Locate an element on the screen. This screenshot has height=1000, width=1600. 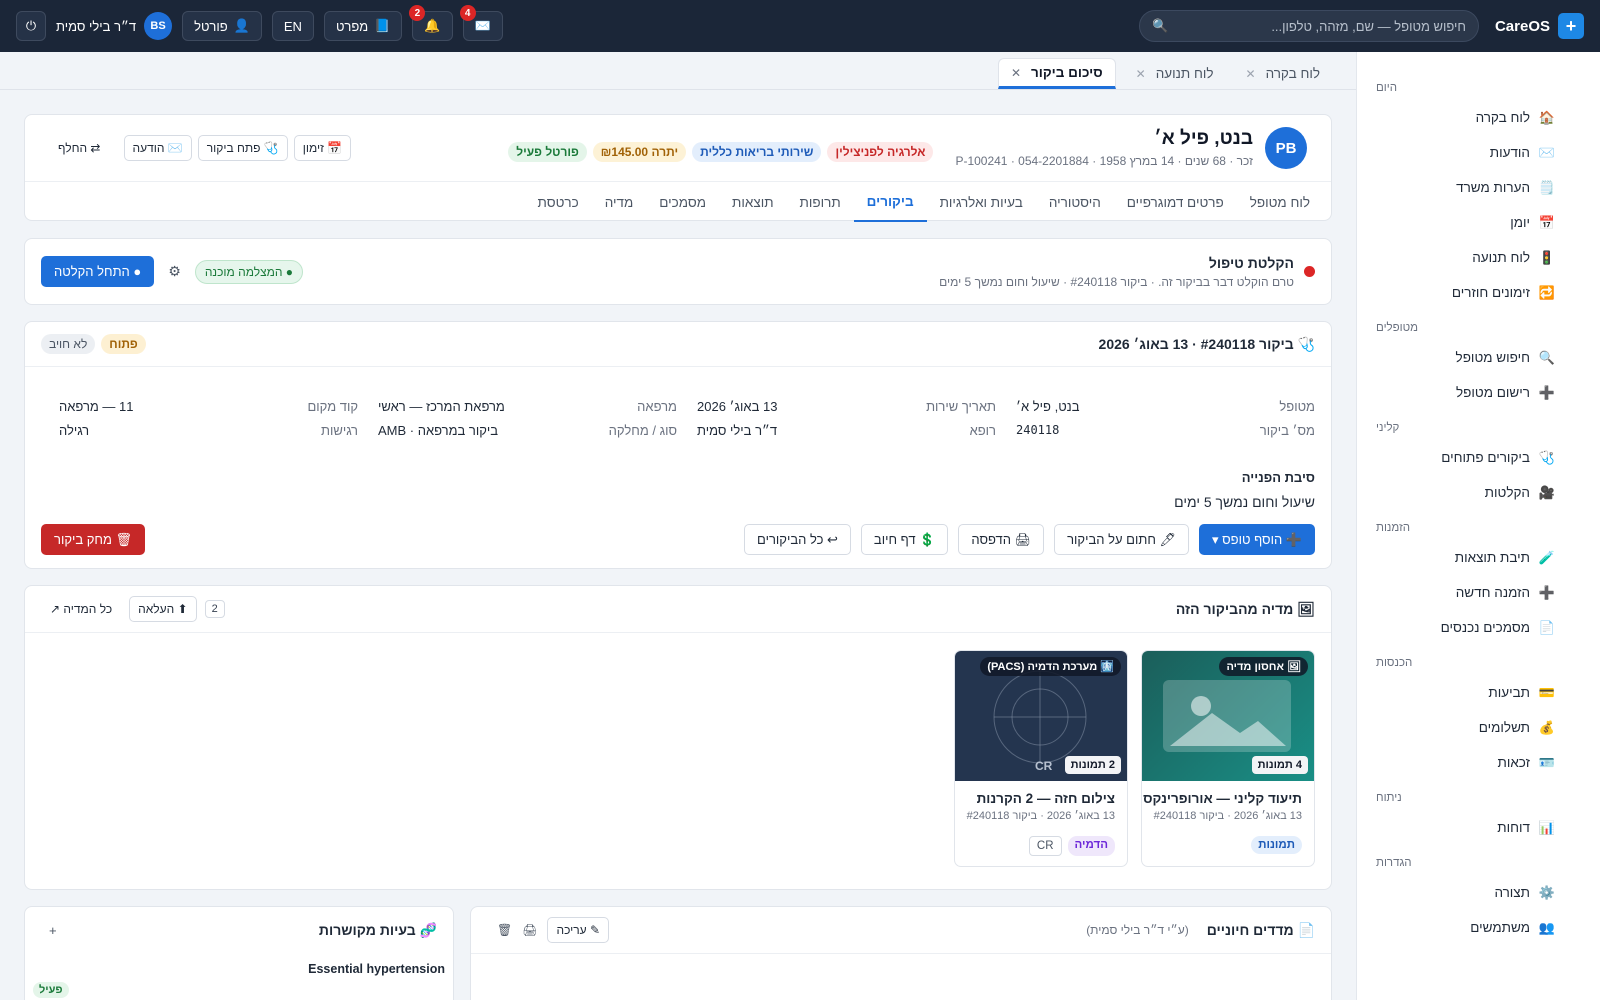
sidebar-item: תביעות 💳 is located at coordinates (1478, 692).